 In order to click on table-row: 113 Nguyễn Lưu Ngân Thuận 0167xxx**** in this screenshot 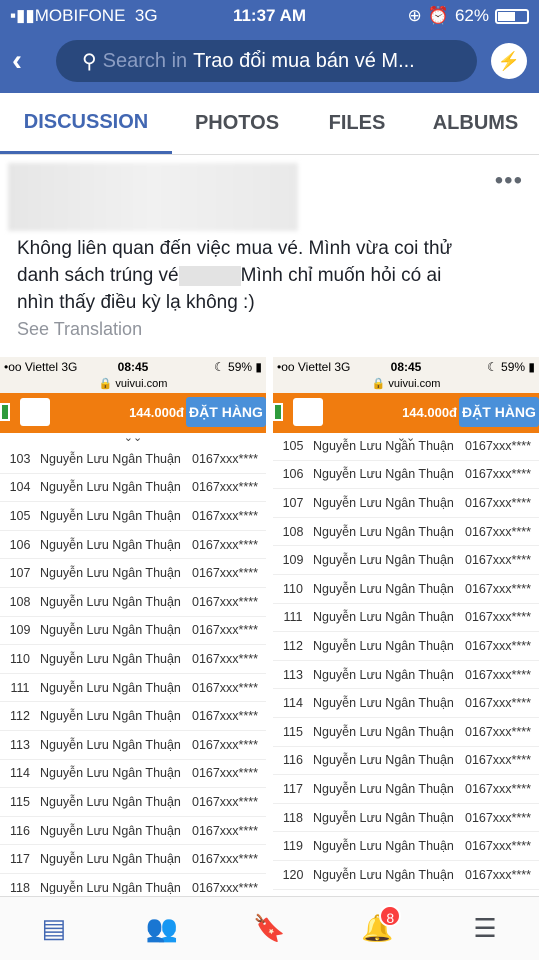, I will do `click(133, 745)`.